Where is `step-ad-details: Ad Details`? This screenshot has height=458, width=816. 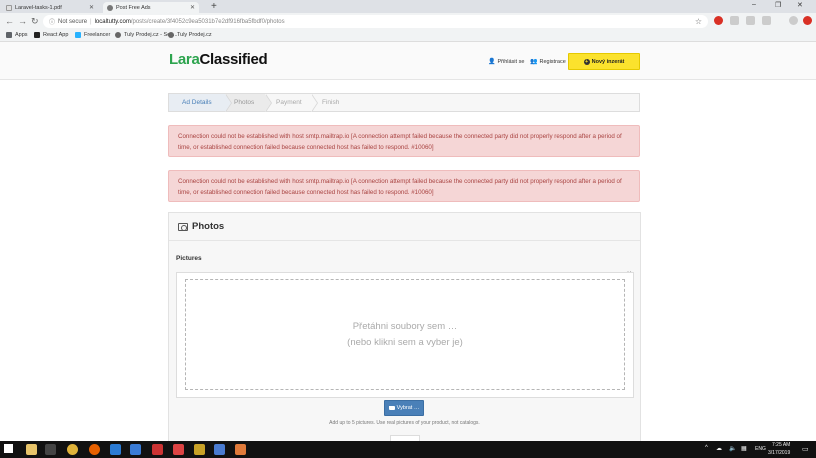 step-ad-details: Ad Details is located at coordinates (200, 103).